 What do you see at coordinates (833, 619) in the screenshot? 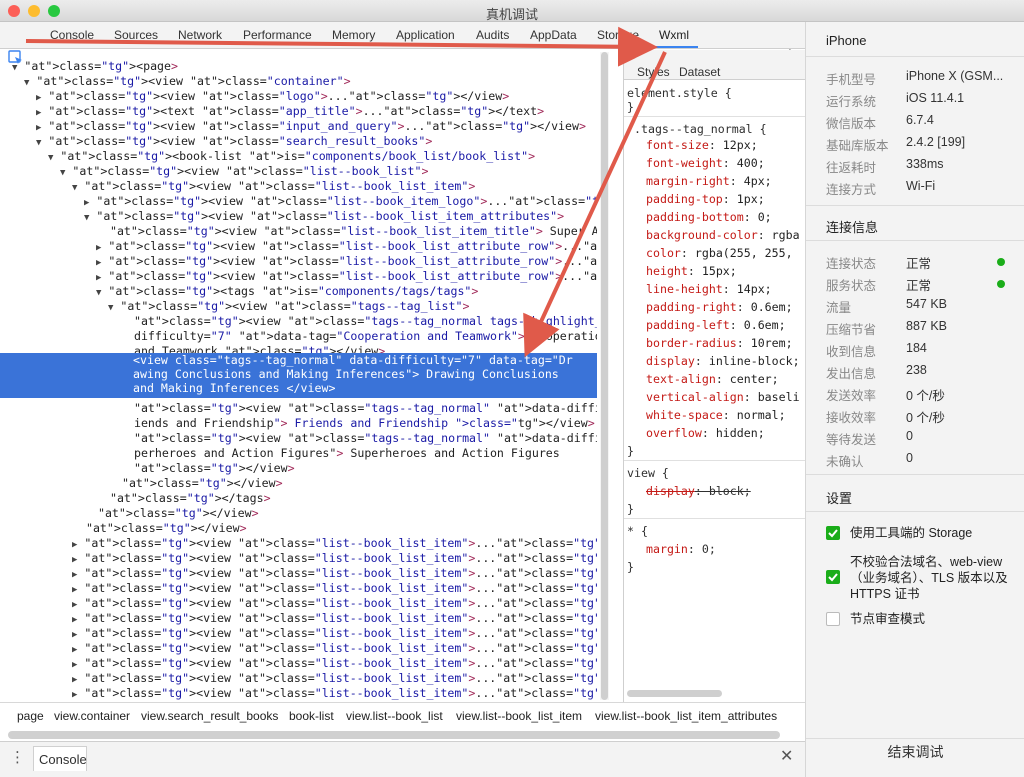
I see `node-inspect-checkbox` at bounding box center [833, 619].